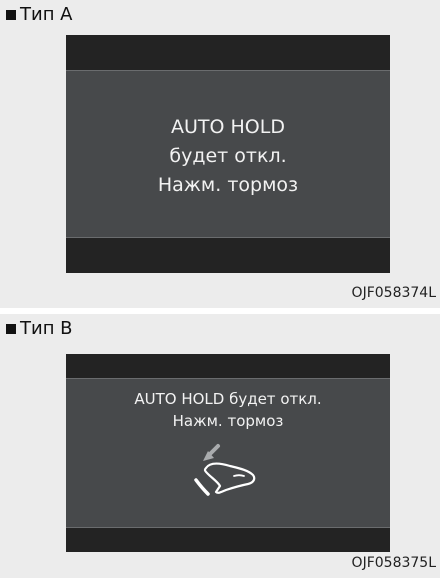  I want to click on type-b-heading: Тип В, so click(39, 329).